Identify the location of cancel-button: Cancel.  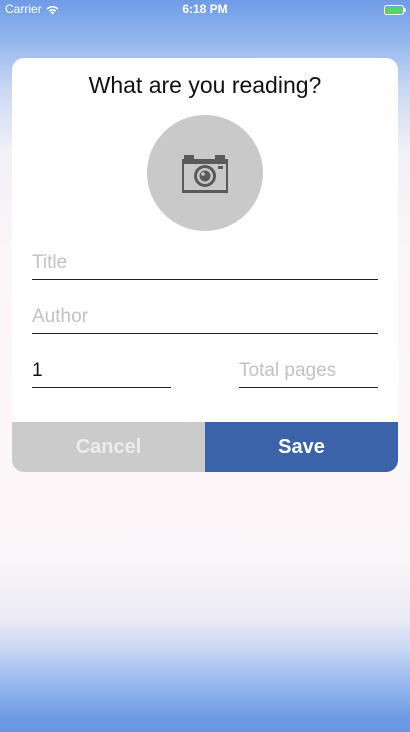
(108, 447).